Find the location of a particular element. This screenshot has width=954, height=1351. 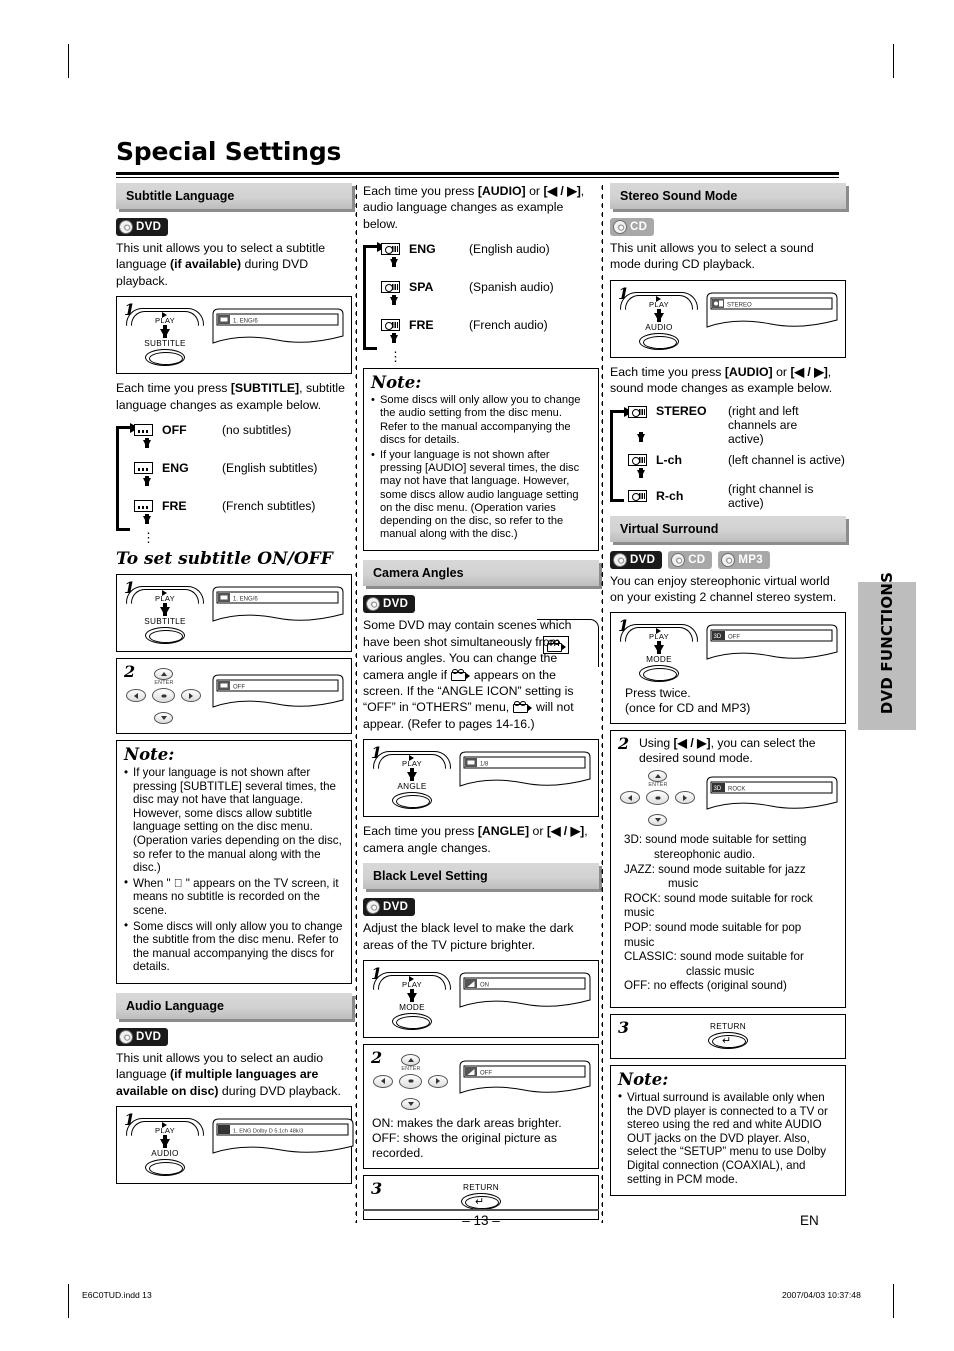

audio-after-c: or is located at coordinates (534, 191).